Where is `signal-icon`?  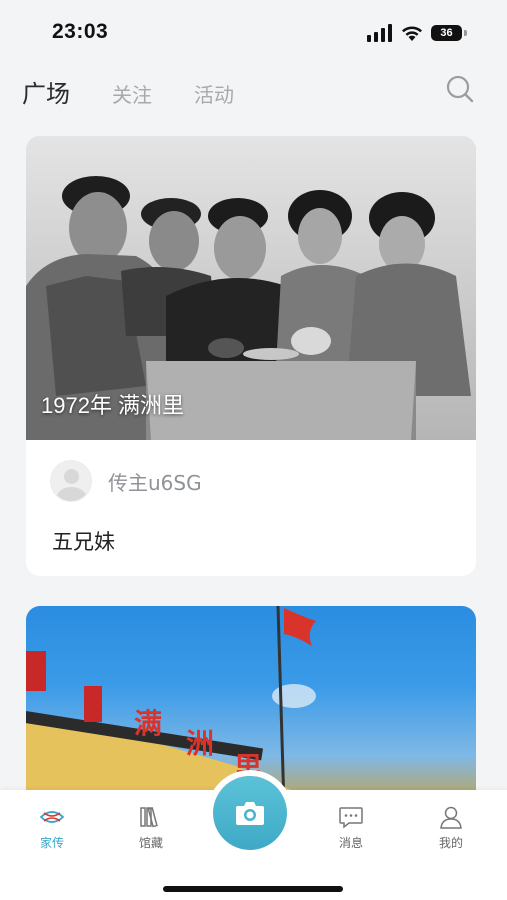
signal-icon is located at coordinates (379, 33).